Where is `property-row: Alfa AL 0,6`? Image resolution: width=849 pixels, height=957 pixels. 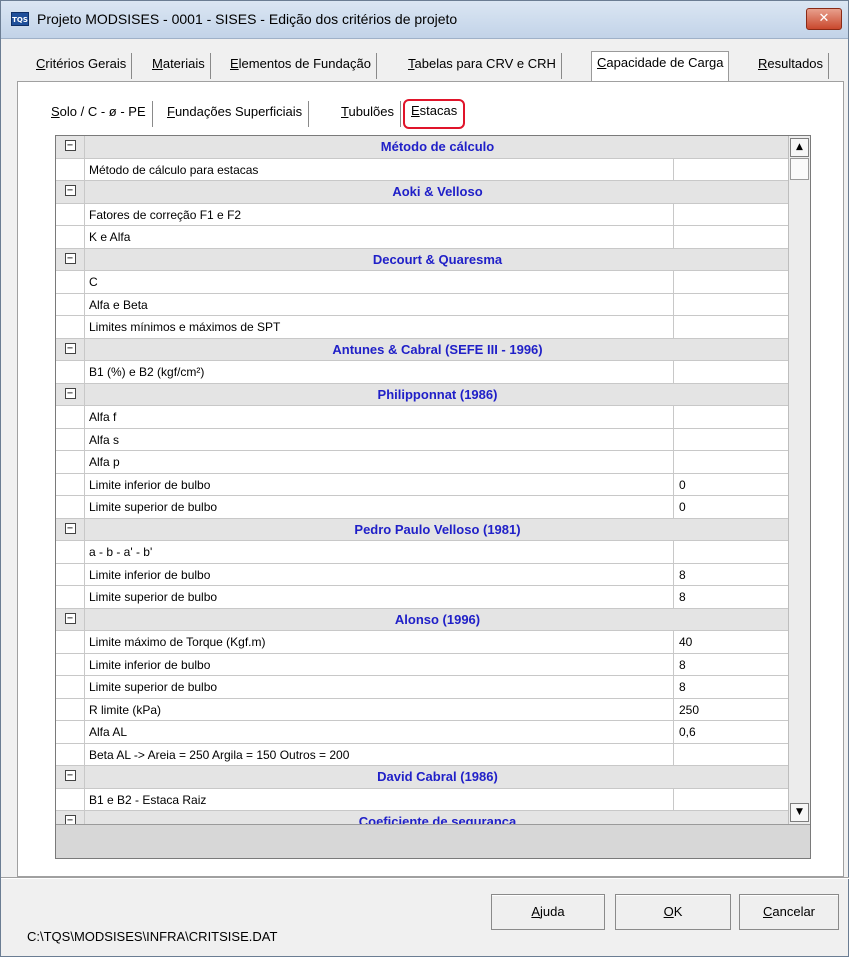
property-row: Alfa AL 0,6 is located at coordinates (422, 732).